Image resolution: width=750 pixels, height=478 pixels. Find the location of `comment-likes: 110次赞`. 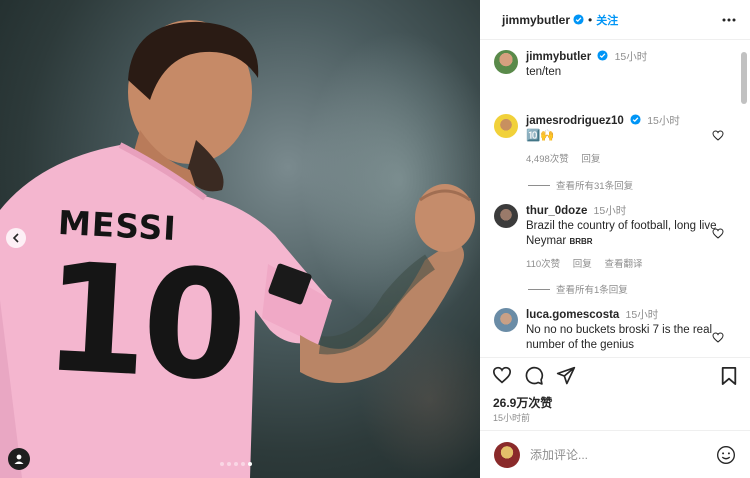

comment-likes: 110次赞 is located at coordinates (543, 264).